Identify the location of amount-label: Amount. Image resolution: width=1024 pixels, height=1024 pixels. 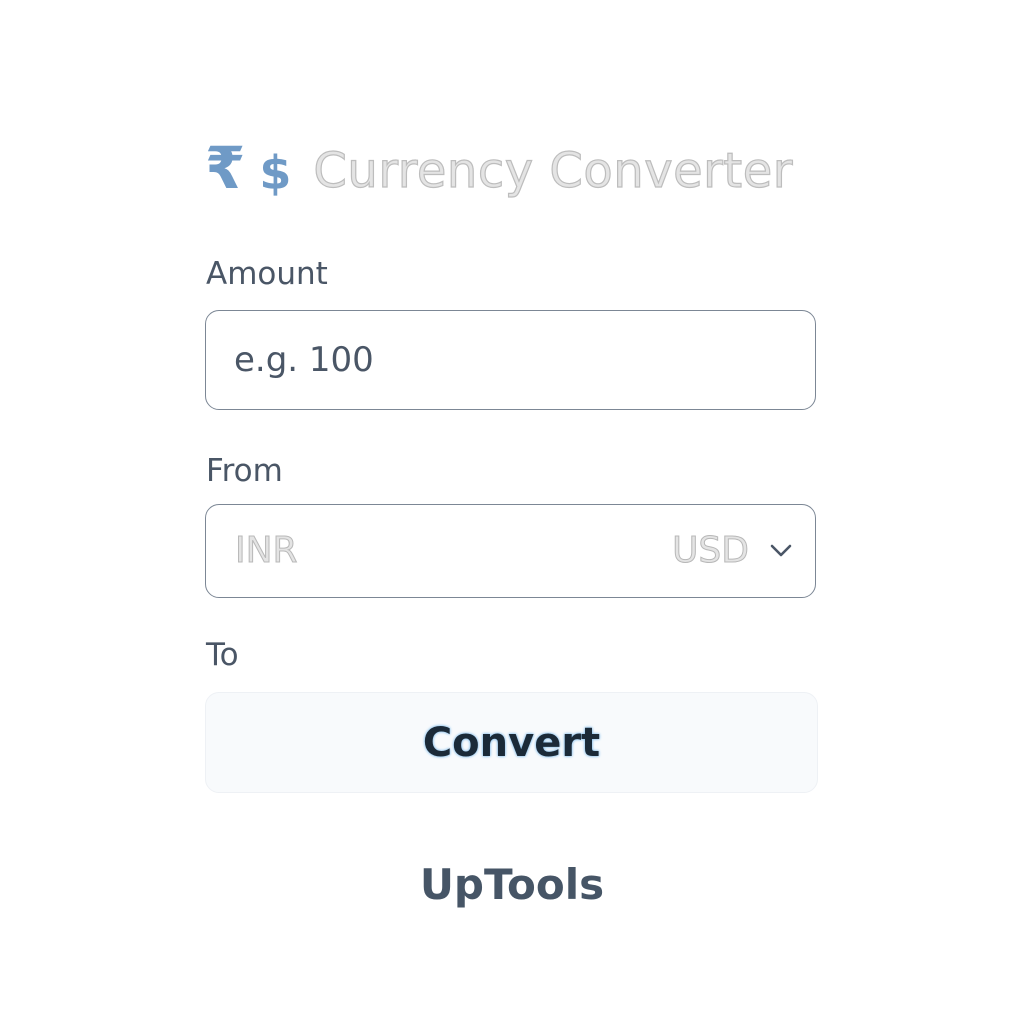
(267, 274).